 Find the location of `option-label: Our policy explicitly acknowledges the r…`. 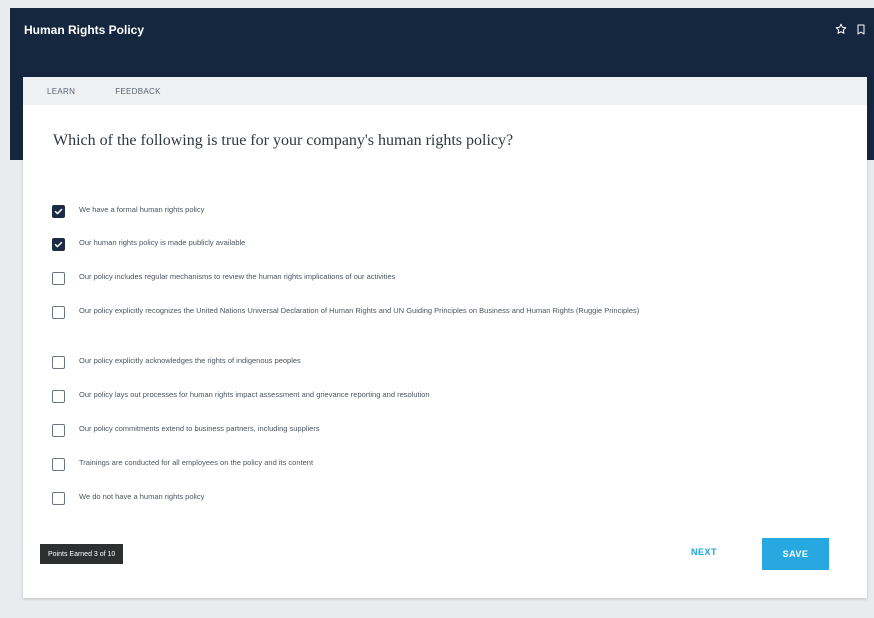

option-label: Our policy explicitly acknowledges the r… is located at coordinates (190, 360).